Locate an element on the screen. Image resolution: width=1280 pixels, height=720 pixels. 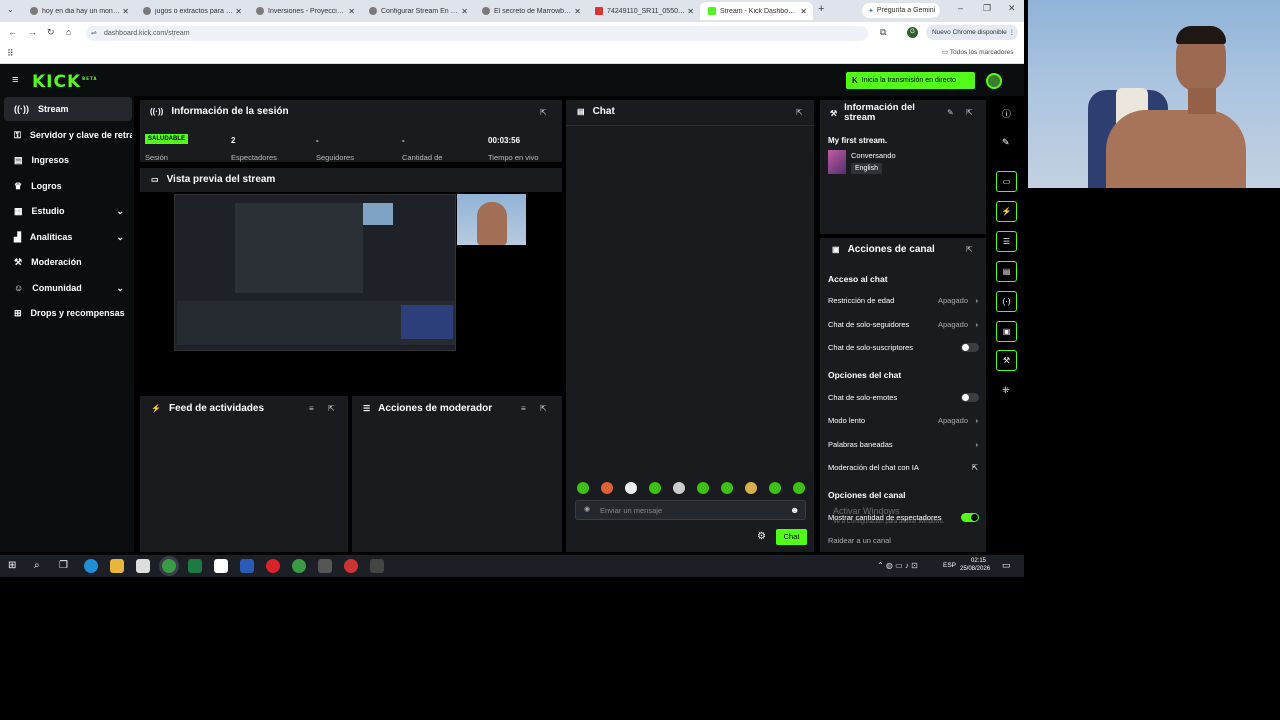
tab-3: Inversiones - Proyección d ✕ is located at coordinates (304, 11).